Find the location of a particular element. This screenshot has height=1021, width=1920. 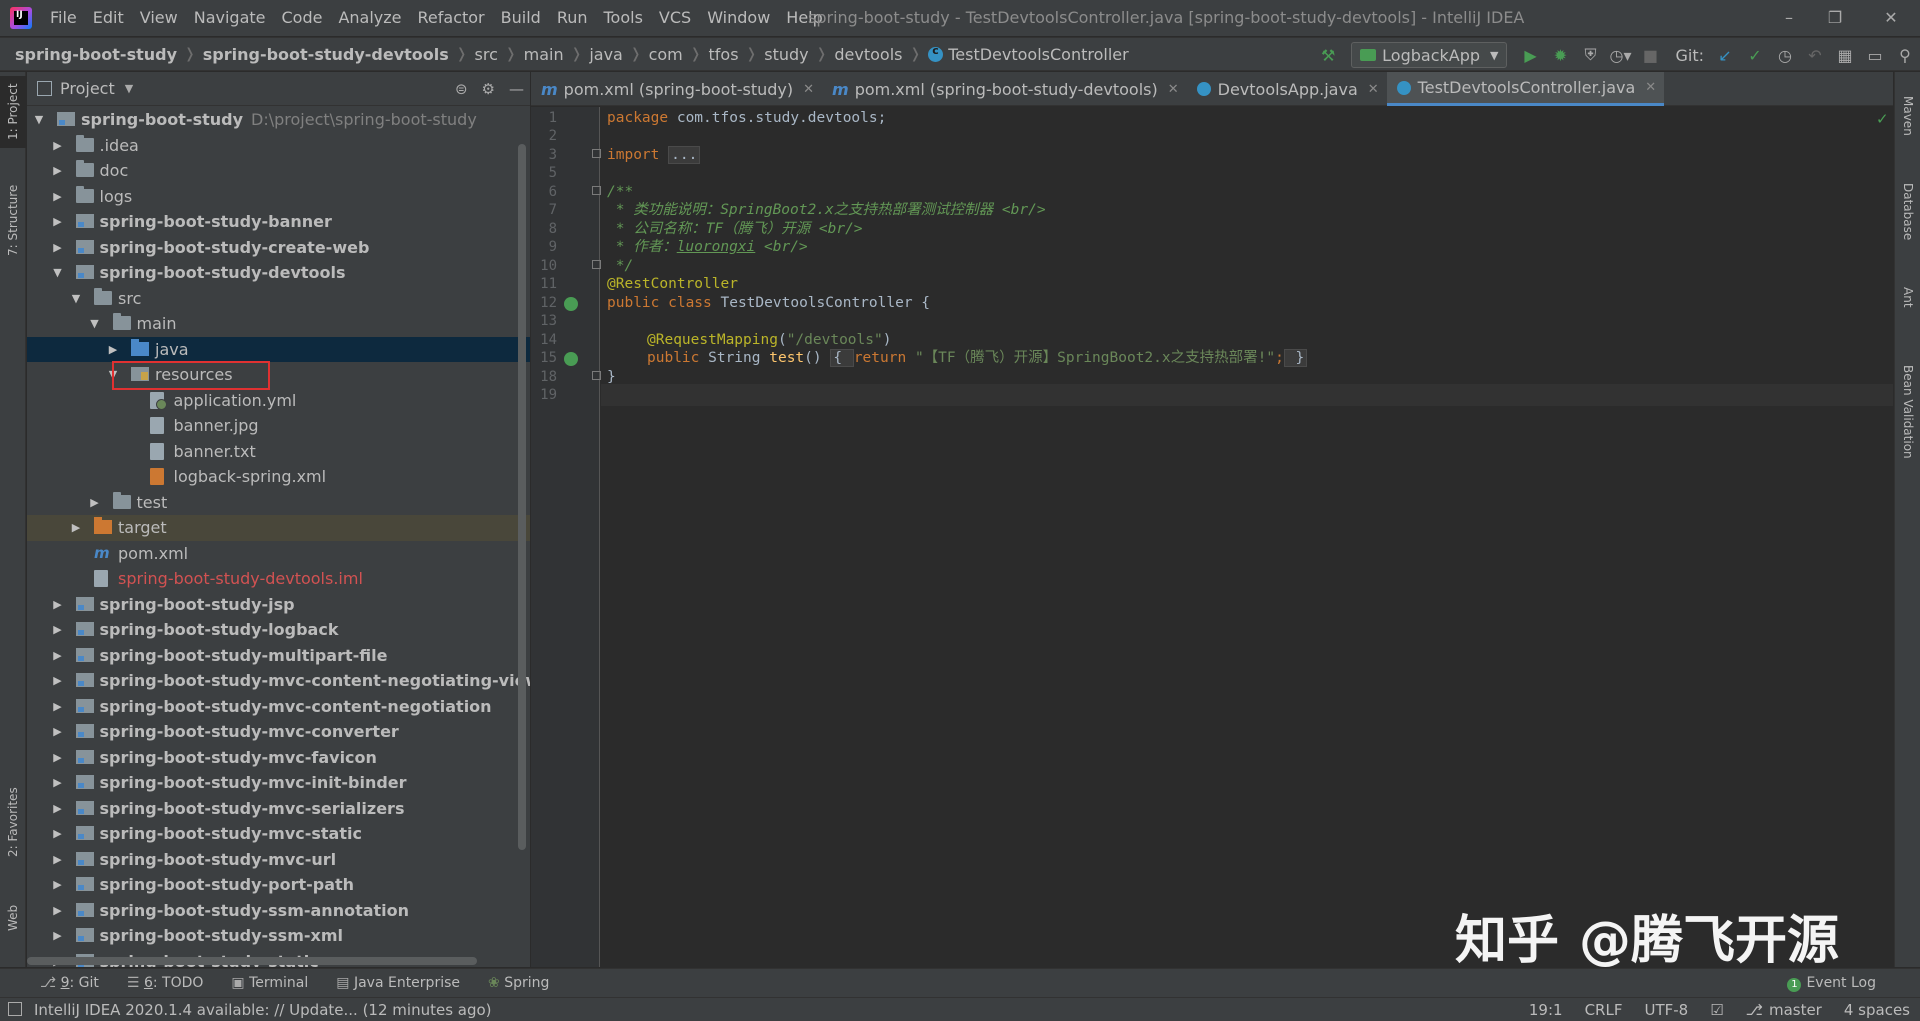

tree-node: ▶ spring-boot-study-logback is located at coordinates (278, 630).